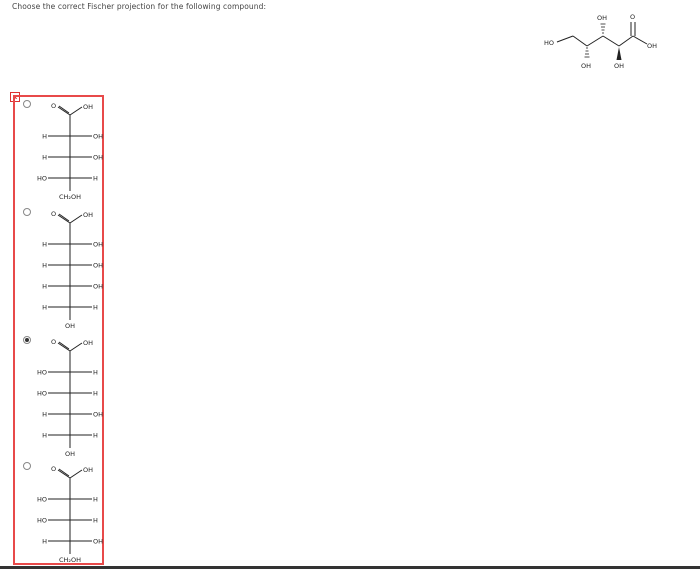 The image size is (700, 569). Describe the element at coordinates (586, 66) in the screenshot. I see `compound-bottom-oh-label-1: OH` at that location.